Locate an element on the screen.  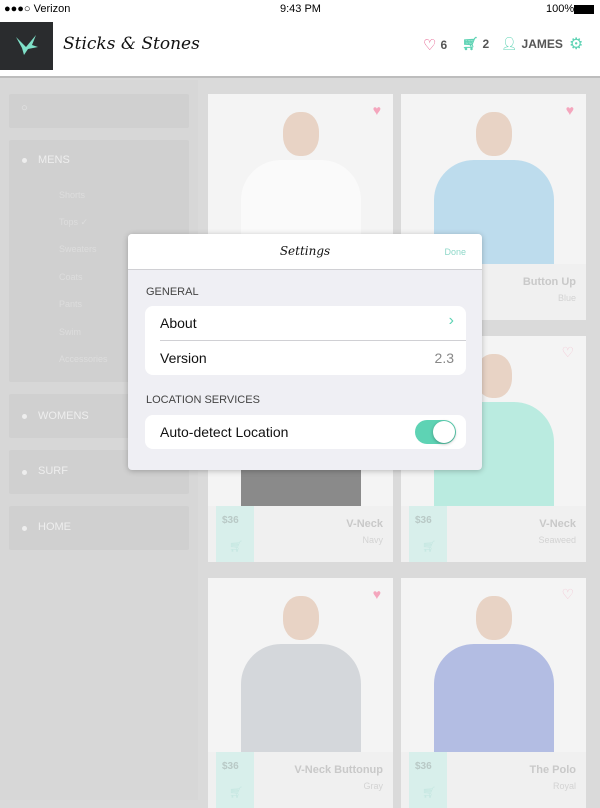
gear-icon: ⚙ is located at coordinates (576, 44).